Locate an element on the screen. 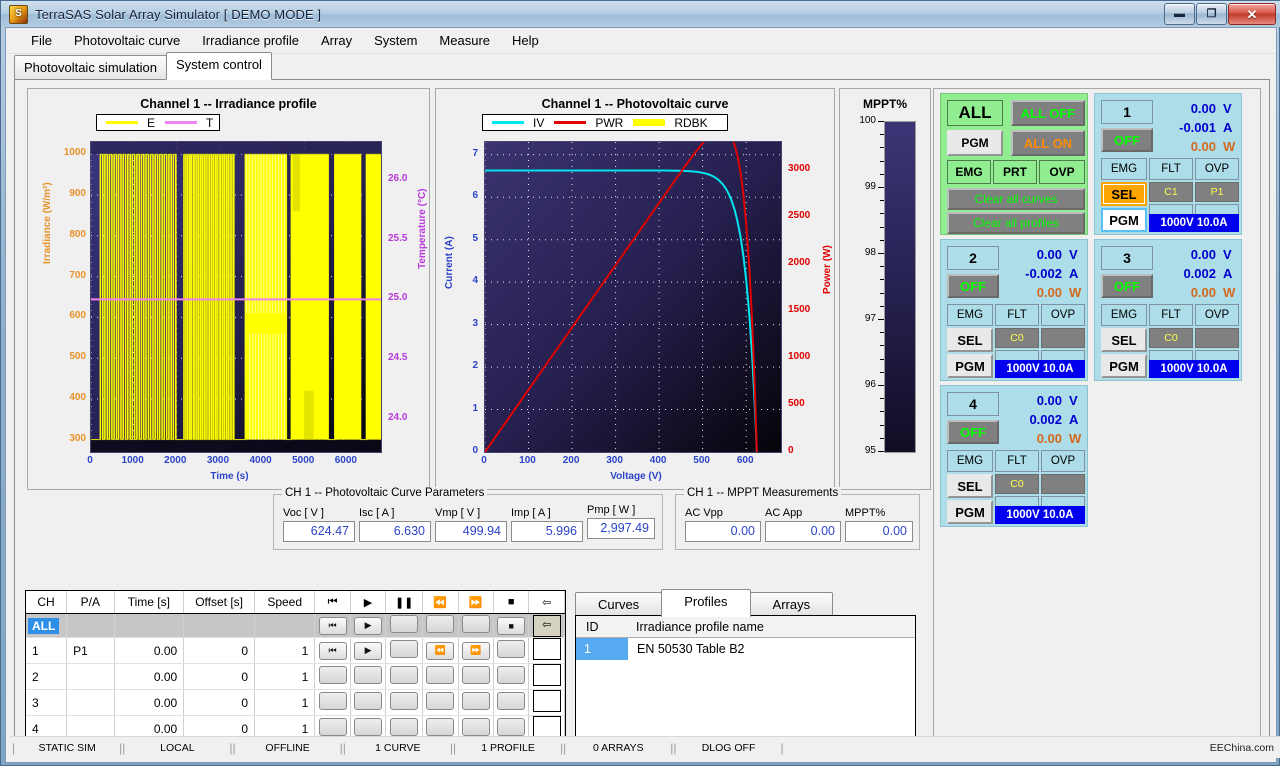  pv-plot-area is located at coordinates (633, 297).